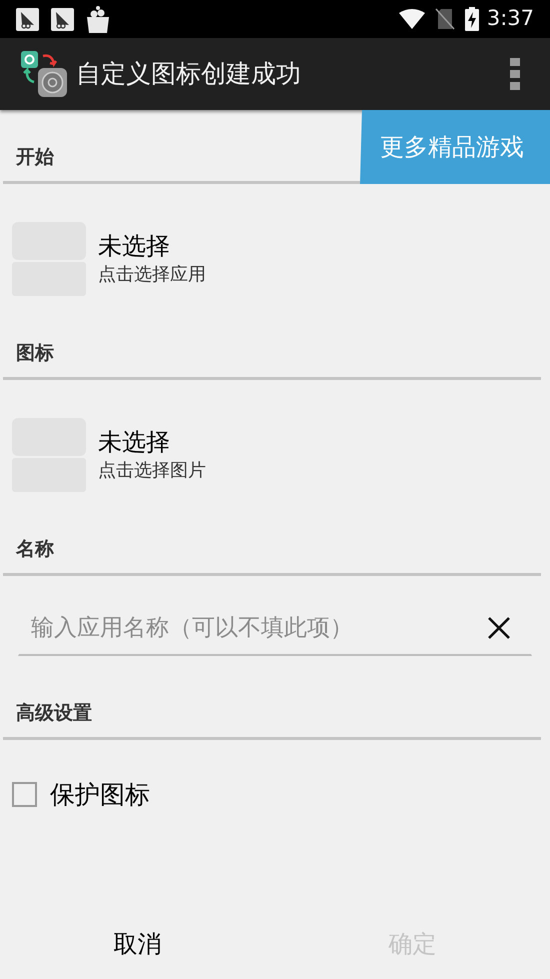 The height and width of the screenshot is (979, 550). What do you see at coordinates (24, 795) in the screenshot?
I see `checkbox` at bounding box center [24, 795].